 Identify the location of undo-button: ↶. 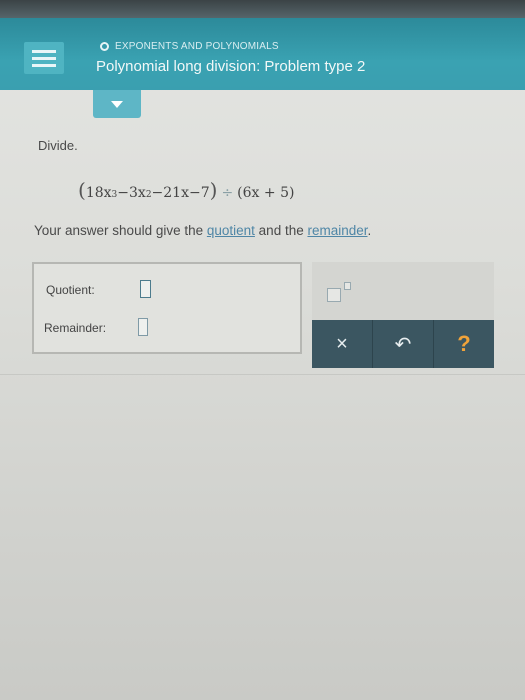
(403, 344).